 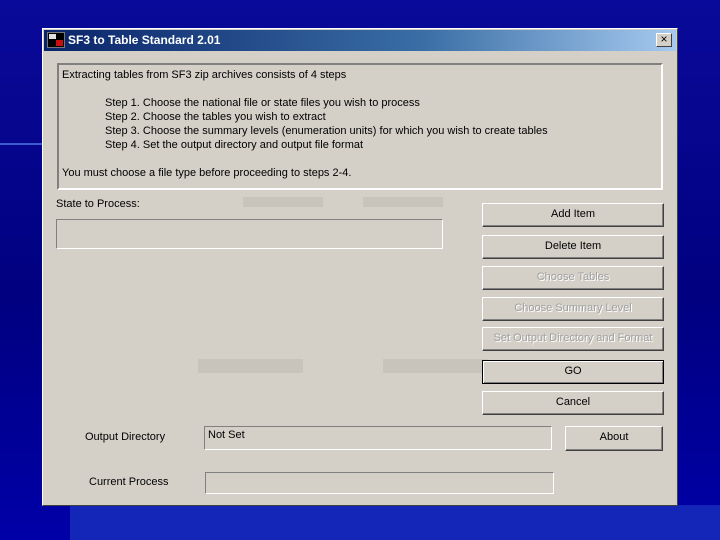 What do you see at coordinates (664, 40) in the screenshot?
I see `close-button: ×` at bounding box center [664, 40].